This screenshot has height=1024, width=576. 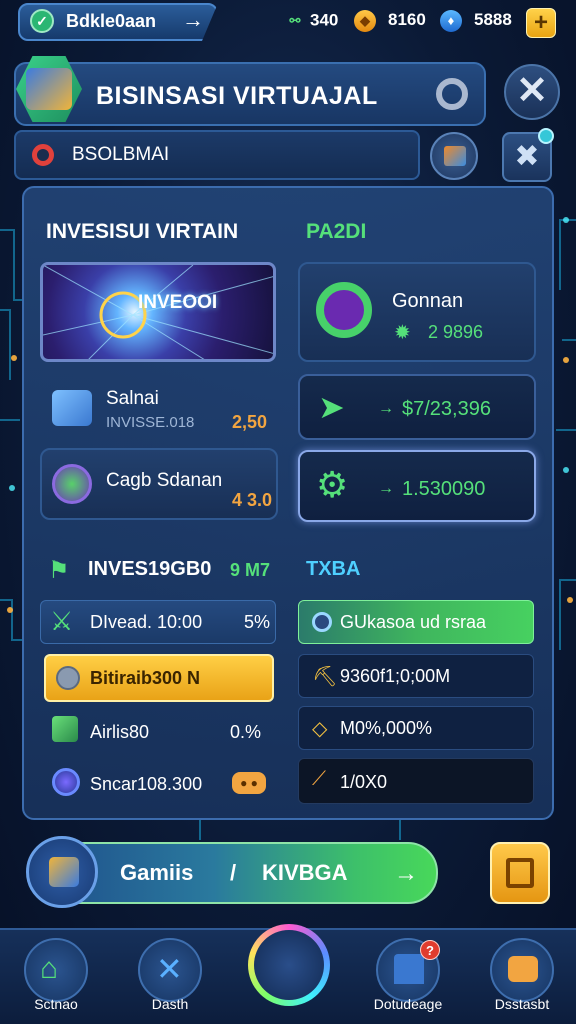 I want to click on nav-home-button: ⌂, so click(x=56, y=970).